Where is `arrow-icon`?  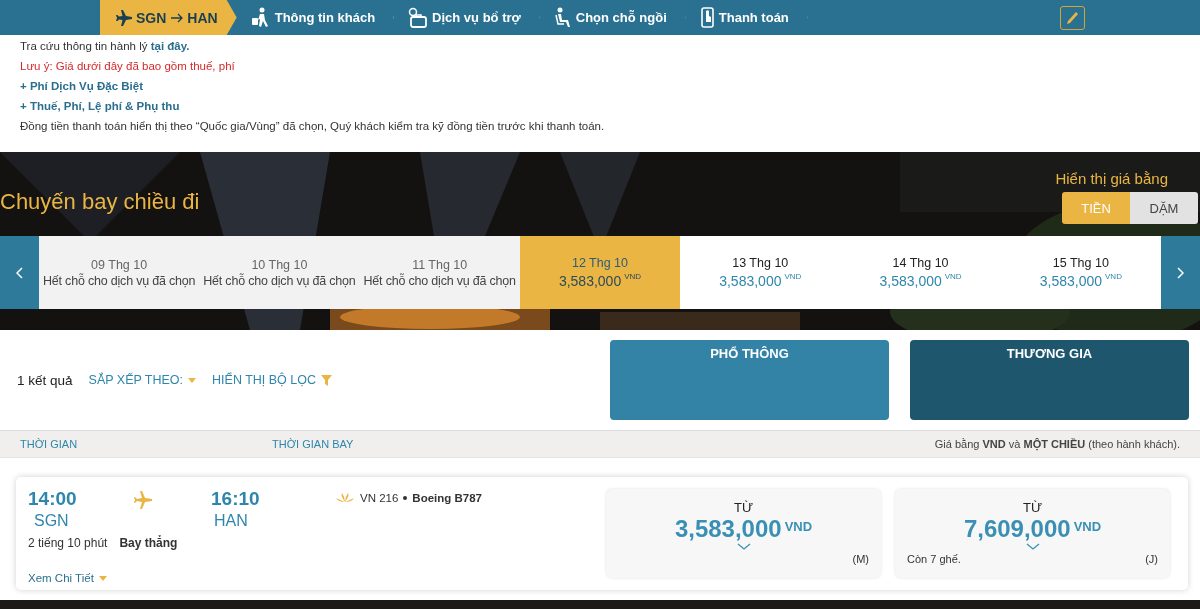
arrow-icon is located at coordinates (177, 17).